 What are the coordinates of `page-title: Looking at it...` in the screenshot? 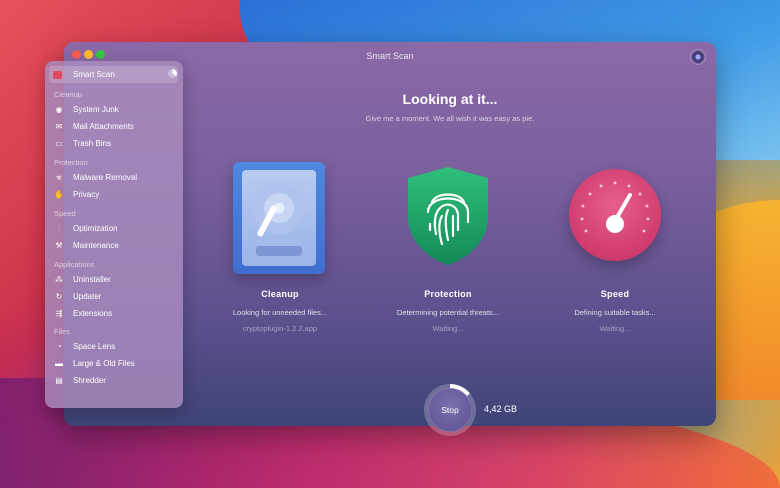 It's located at (450, 99).